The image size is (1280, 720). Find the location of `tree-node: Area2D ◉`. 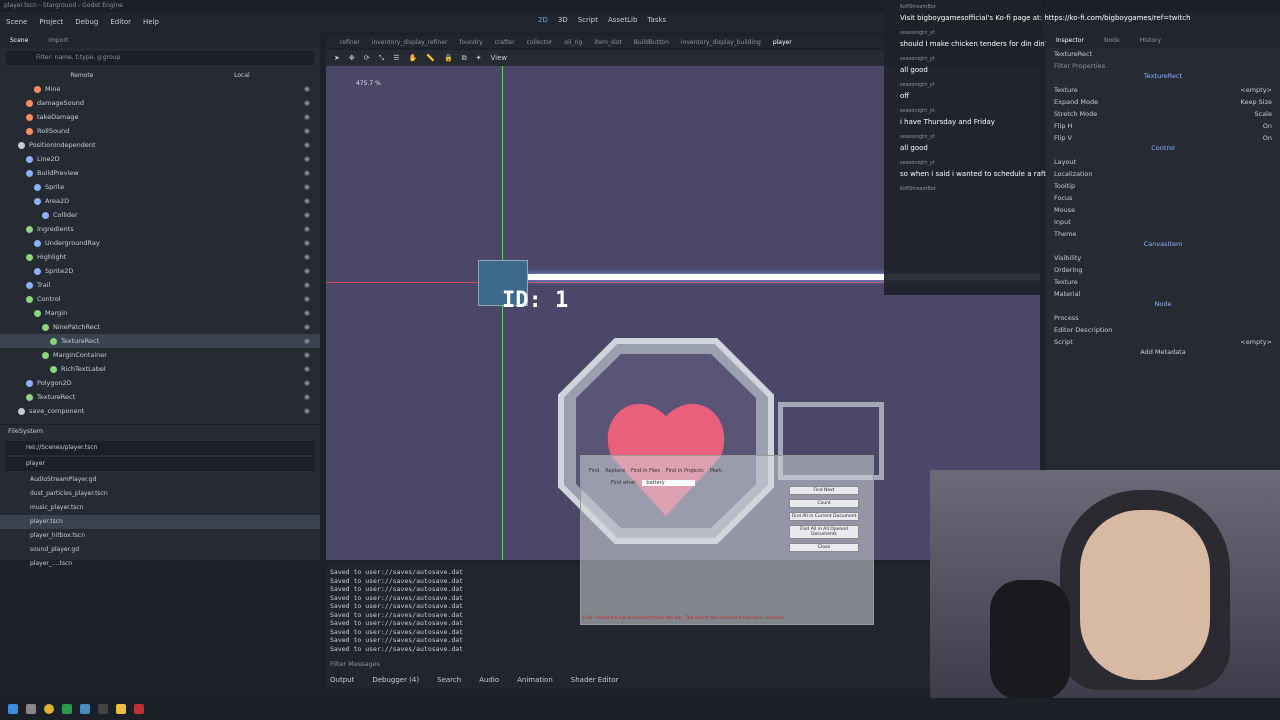

tree-node: Area2D ◉ is located at coordinates (160, 201).